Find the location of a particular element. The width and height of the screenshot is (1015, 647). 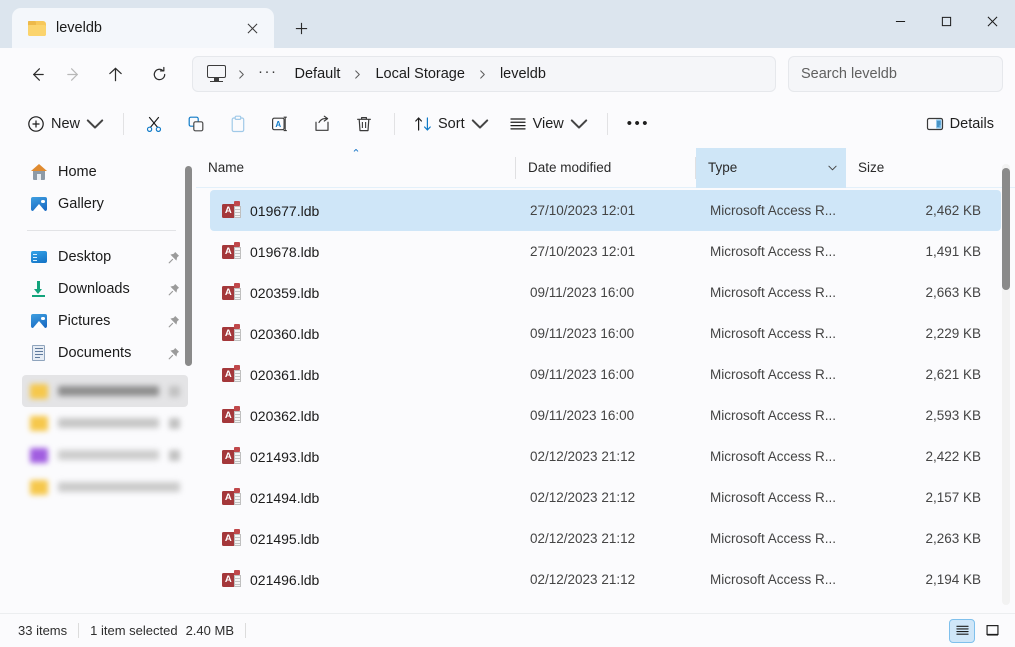

sort-button-label: Sort is located at coordinates (451, 124).